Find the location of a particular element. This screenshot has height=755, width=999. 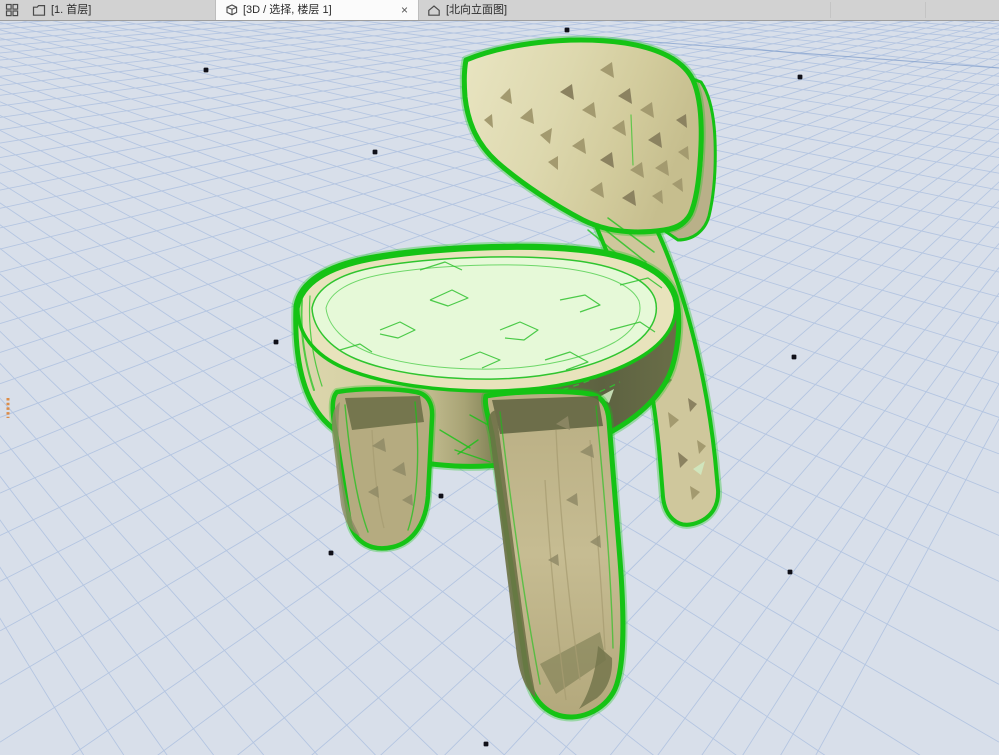

tab-elevation: [北向立面图] is located at coordinates (467, 10).